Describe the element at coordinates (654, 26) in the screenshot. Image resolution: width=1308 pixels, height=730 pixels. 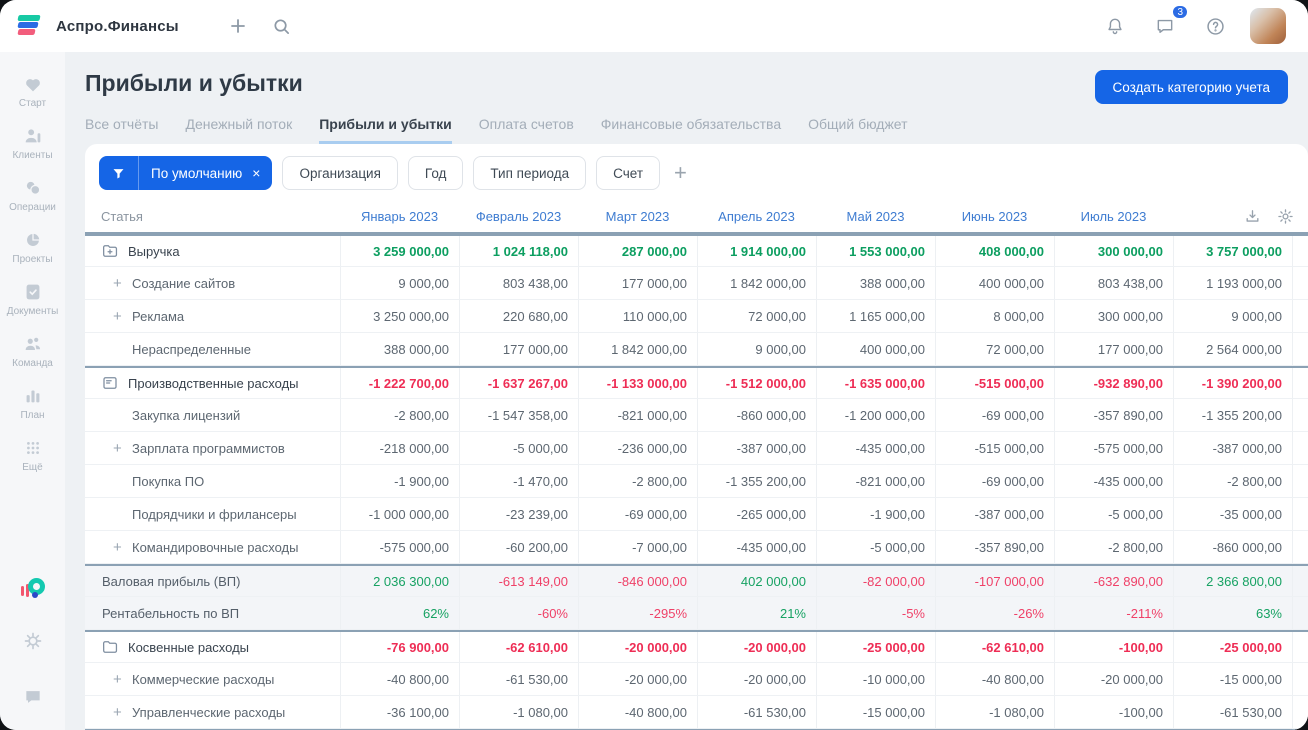
I see `topbar: Аспро.Финансы 3` at that location.